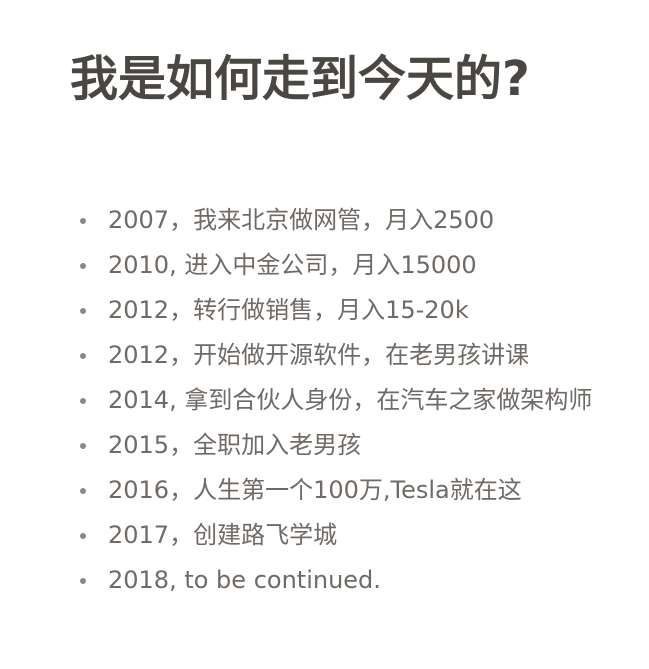  What do you see at coordinates (300, 79) in the screenshot?
I see `page-title: 我是如何走到今天的?` at bounding box center [300, 79].